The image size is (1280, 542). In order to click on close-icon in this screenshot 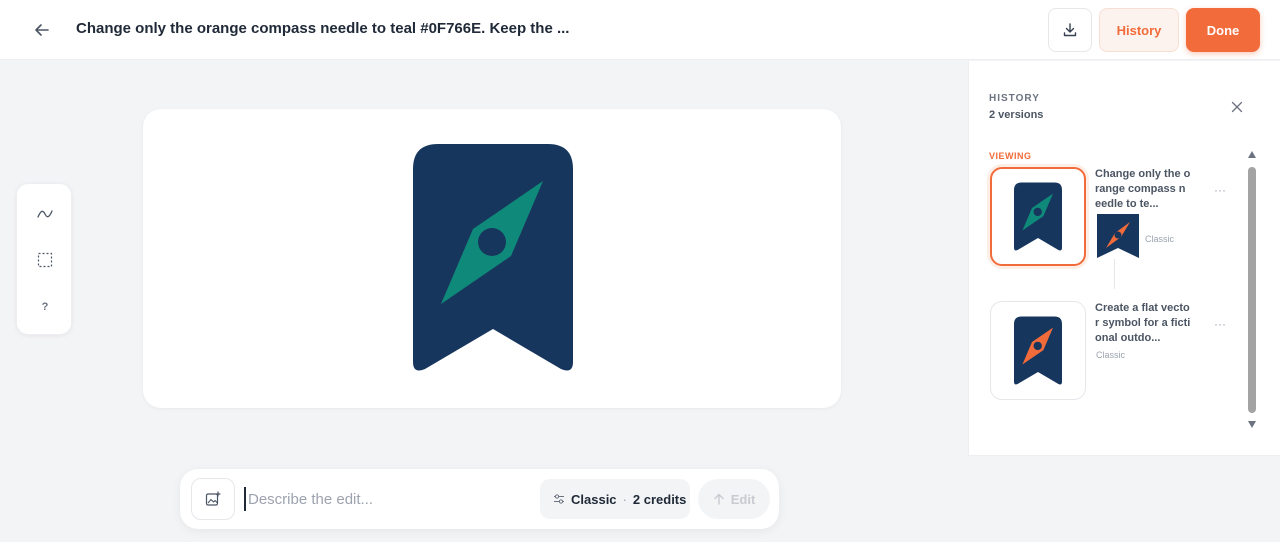, I will do `click(1237, 107)`.